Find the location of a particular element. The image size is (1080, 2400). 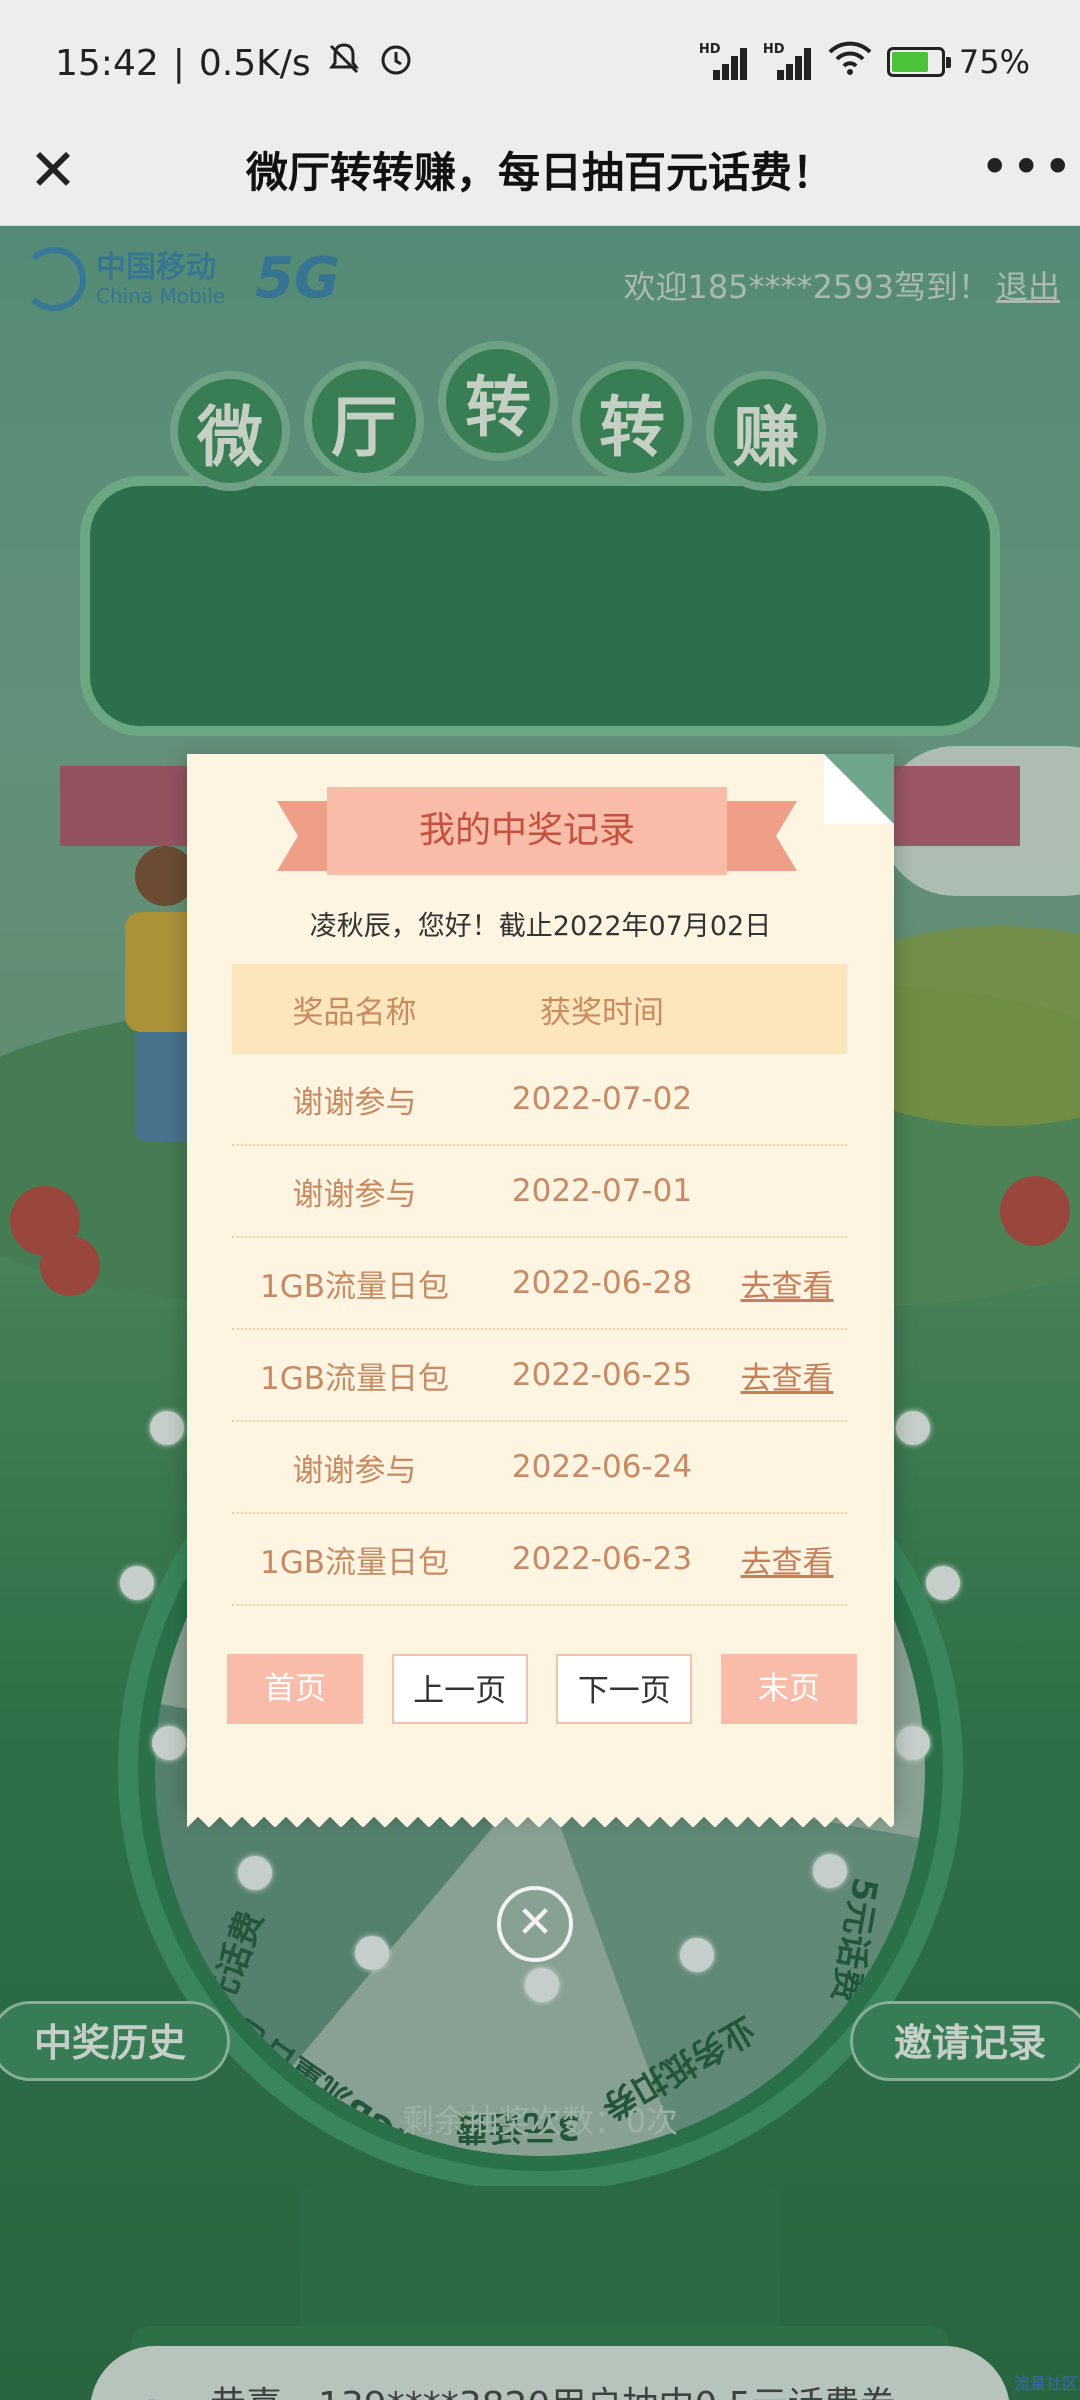

clock: 15:42 is located at coordinates (107, 63).